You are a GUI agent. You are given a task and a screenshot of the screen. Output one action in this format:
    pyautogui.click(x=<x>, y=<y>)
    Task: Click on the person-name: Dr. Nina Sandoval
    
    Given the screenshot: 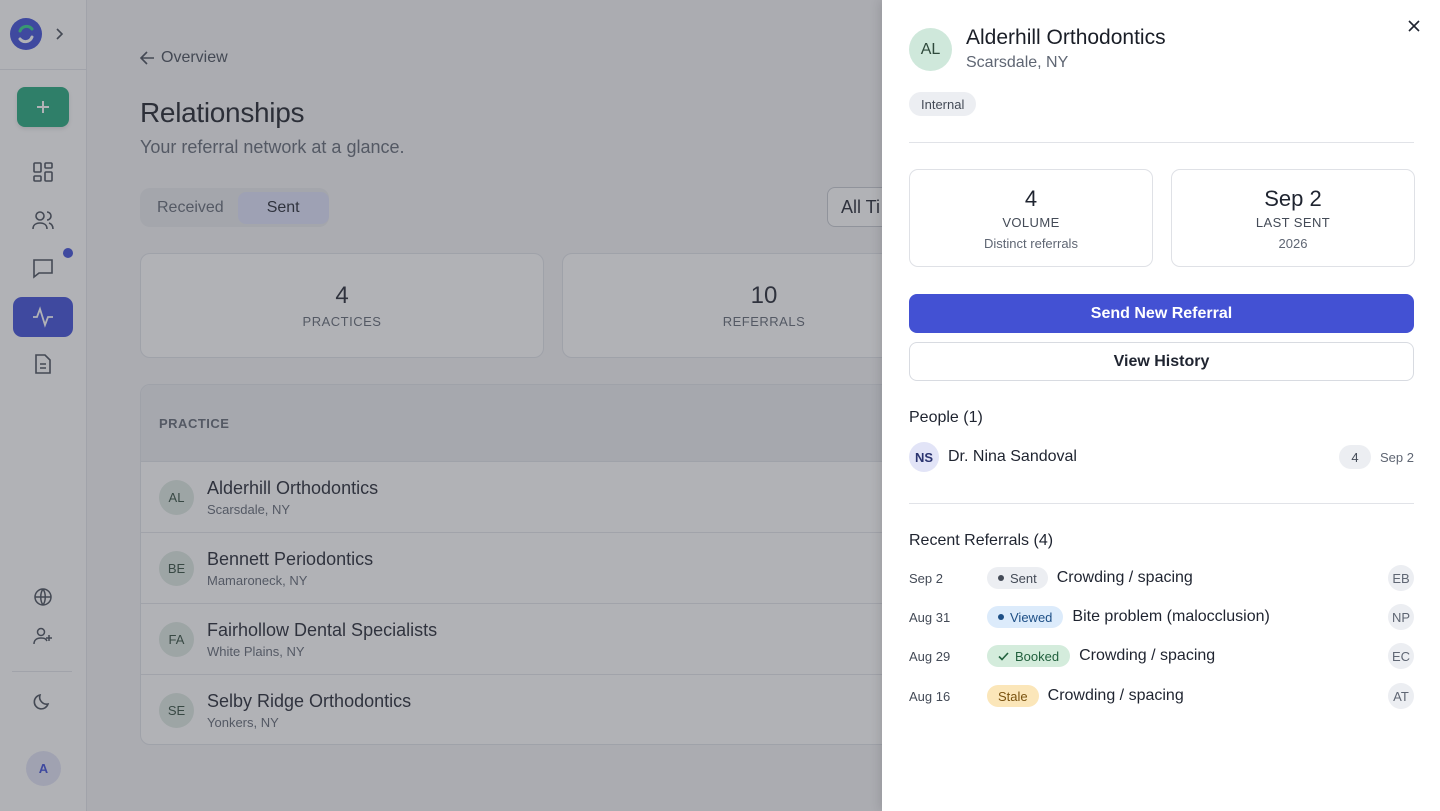 What is the action you would take?
    pyautogui.click(x=1012, y=456)
    